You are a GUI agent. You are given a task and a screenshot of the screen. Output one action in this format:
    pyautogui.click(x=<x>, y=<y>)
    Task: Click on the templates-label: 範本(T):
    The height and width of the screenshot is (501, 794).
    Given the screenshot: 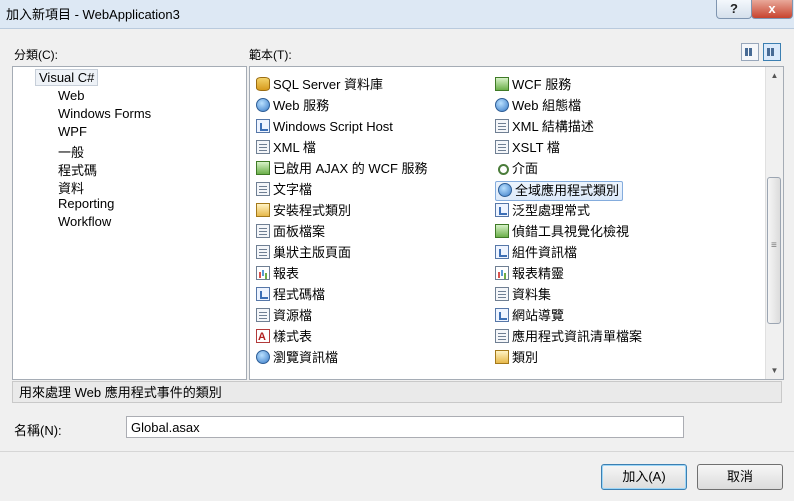 What is the action you would take?
    pyautogui.click(x=270, y=55)
    